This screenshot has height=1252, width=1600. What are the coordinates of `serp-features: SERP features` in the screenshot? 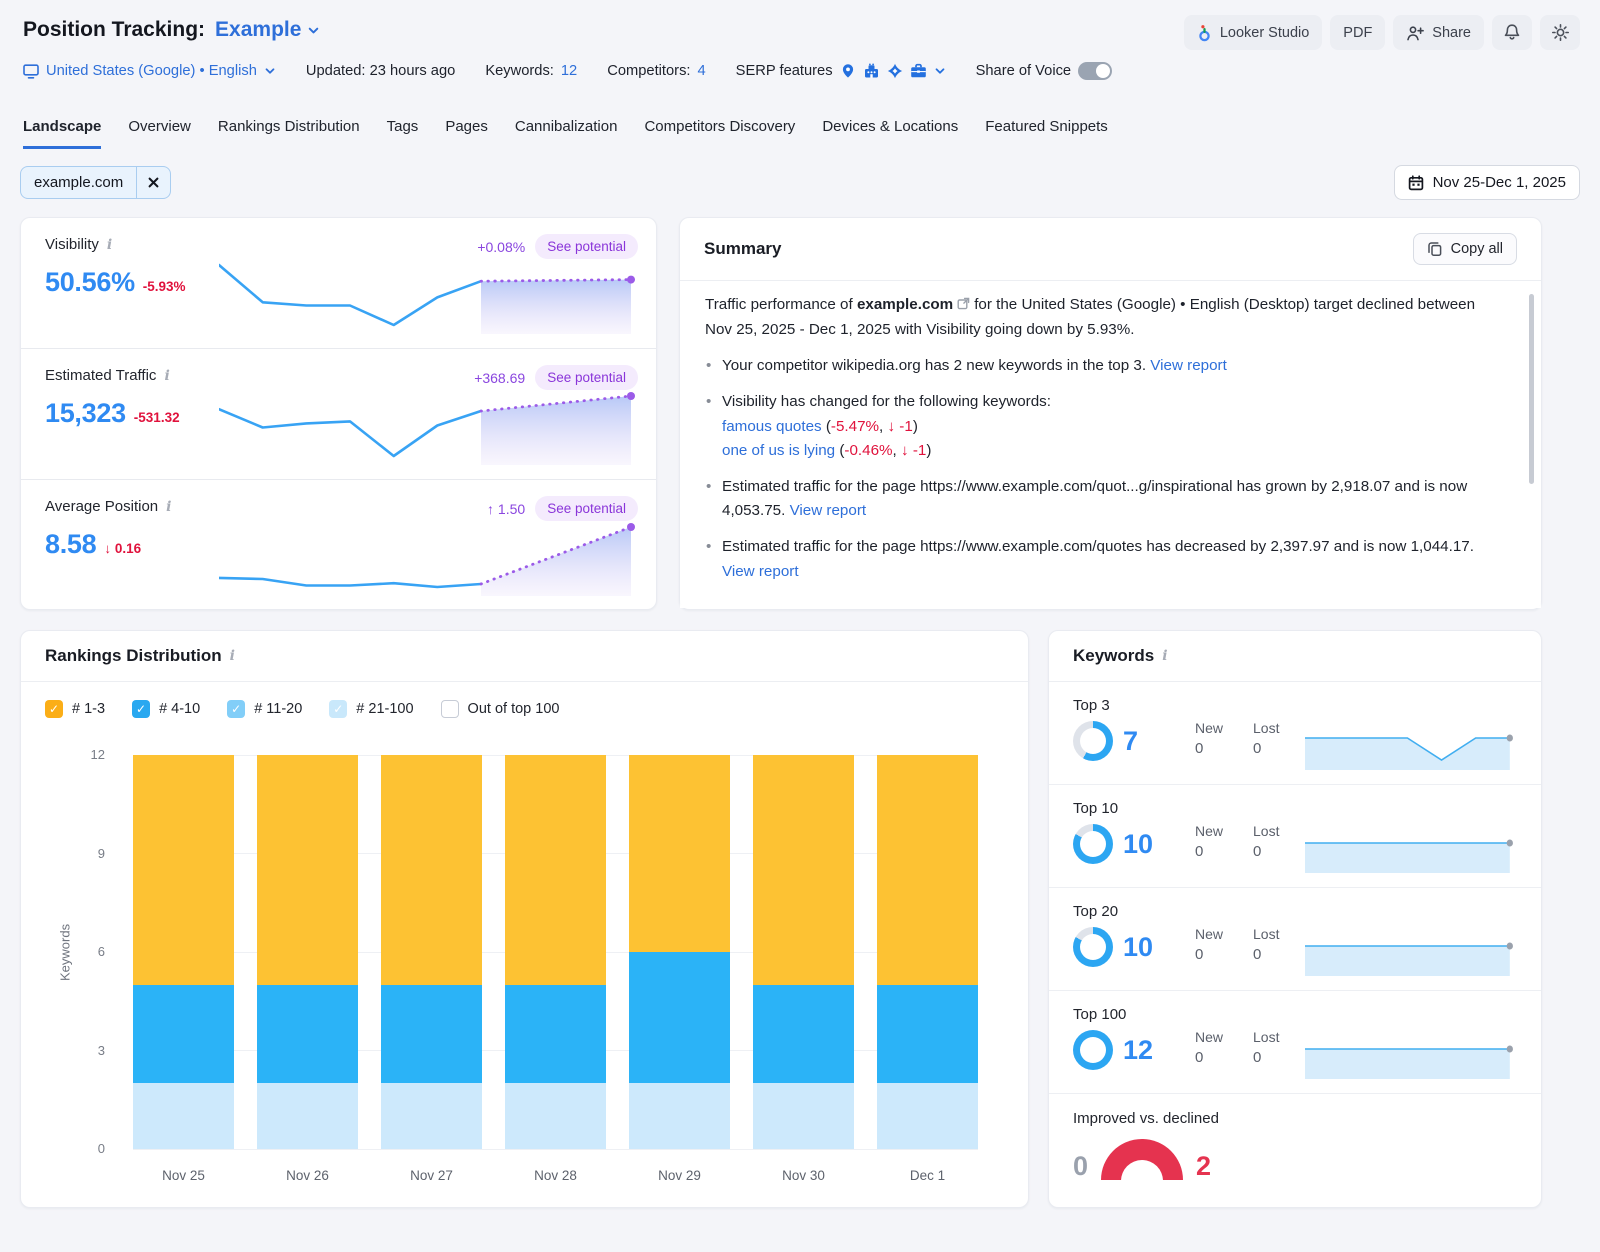 It's located at (841, 71).